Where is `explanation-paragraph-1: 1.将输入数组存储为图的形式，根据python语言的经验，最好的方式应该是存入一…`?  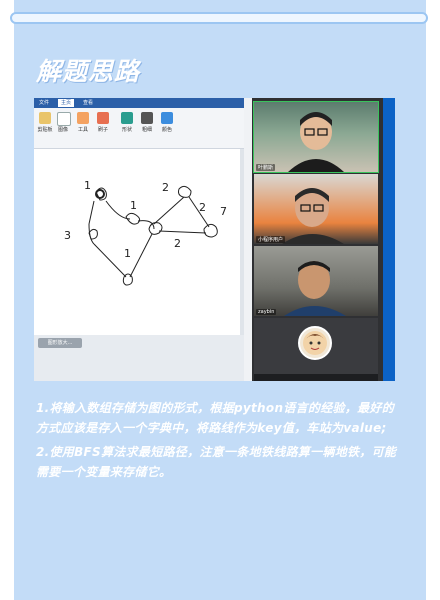 explanation-paragraph-1: 1.将输入数组存储为图的形式，根据python语言的经验，最好的方式应该是存入一… is located at coordinates (215, 418).